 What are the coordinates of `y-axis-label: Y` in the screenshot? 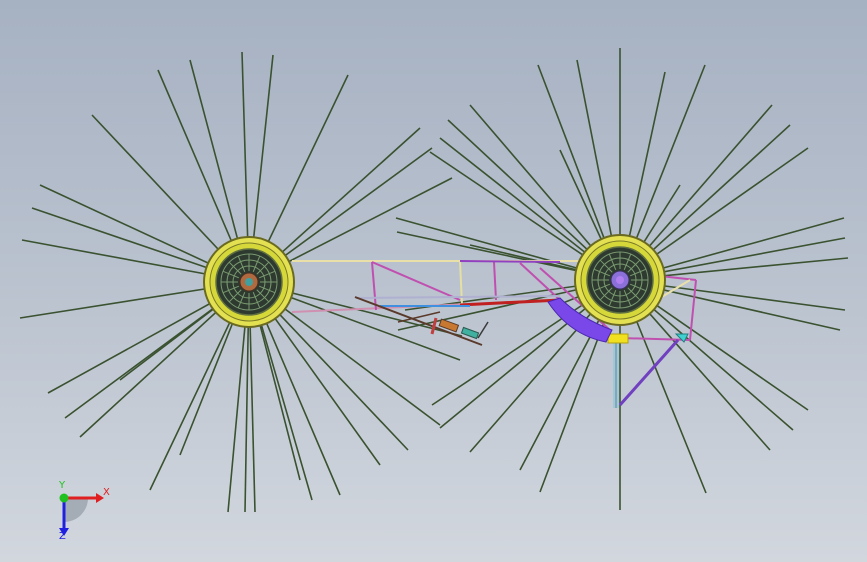 It's located at (62, 485).